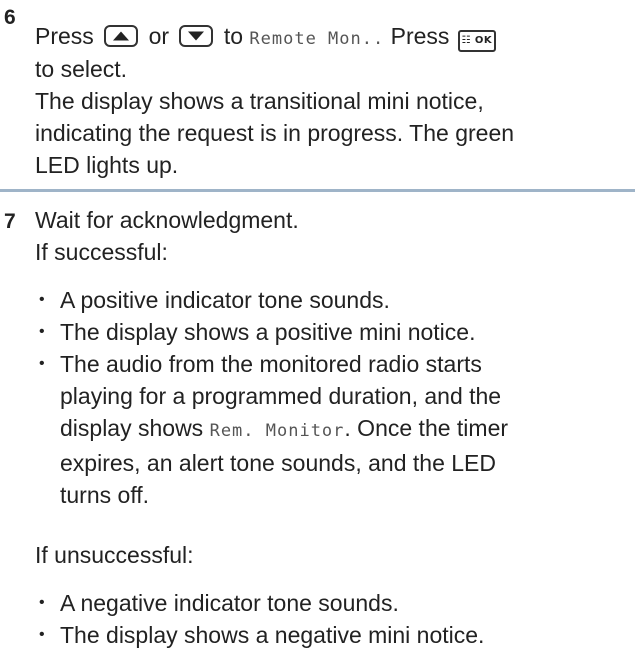 Image resolution: width=635 pixels, height=651 pixels. Describe the element at coordinates (233, 36) in the screenshot. I see `text-to: to` at that location.